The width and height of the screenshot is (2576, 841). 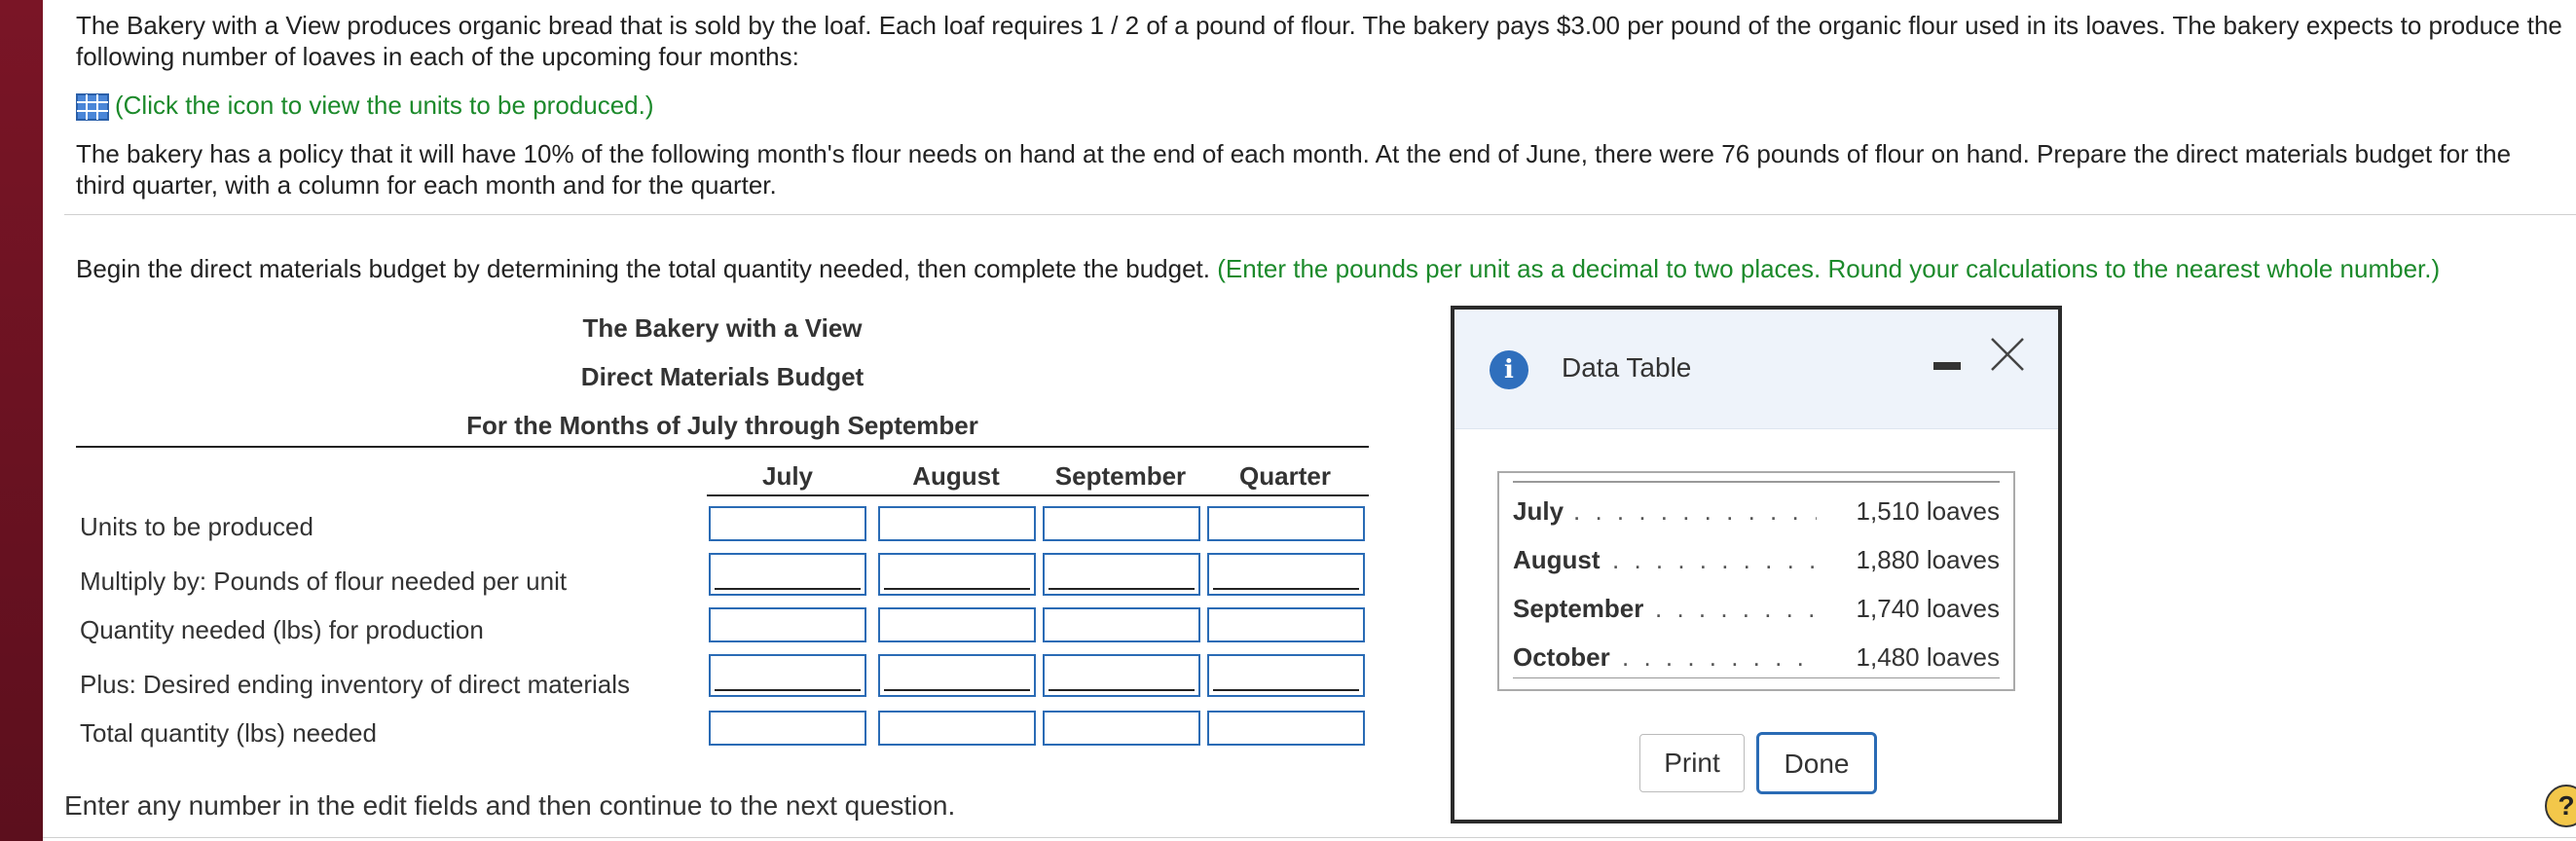 I want to click on leader-dots: . . . . . . . . . . . . ., so click(x=1736, y=609).